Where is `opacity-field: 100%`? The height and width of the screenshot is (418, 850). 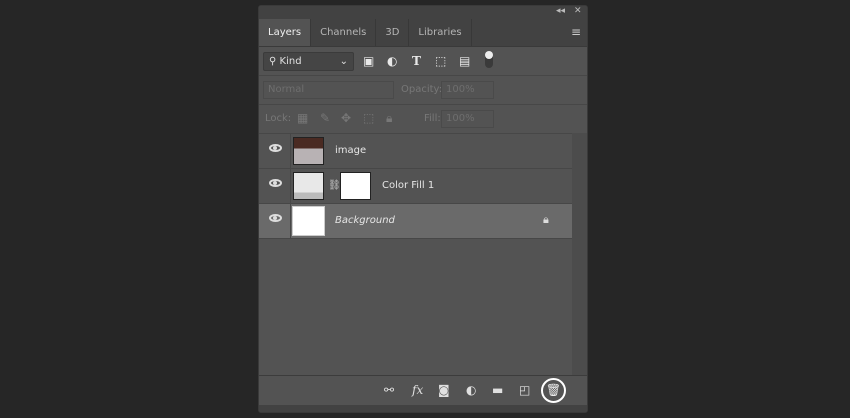 opacity-field: 100% is located at coordinates (467, 90).